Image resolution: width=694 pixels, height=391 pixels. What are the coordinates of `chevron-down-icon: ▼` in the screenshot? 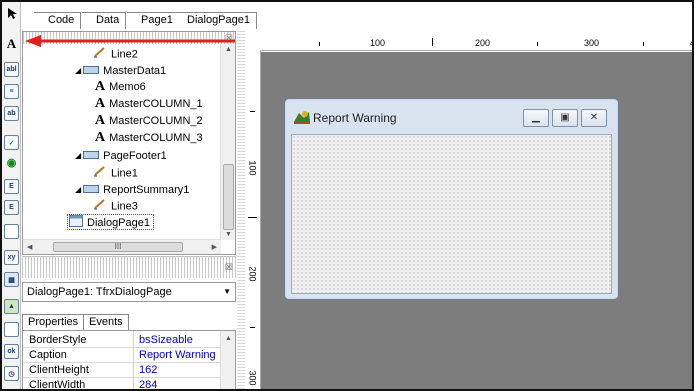 It's located at (227, 292).